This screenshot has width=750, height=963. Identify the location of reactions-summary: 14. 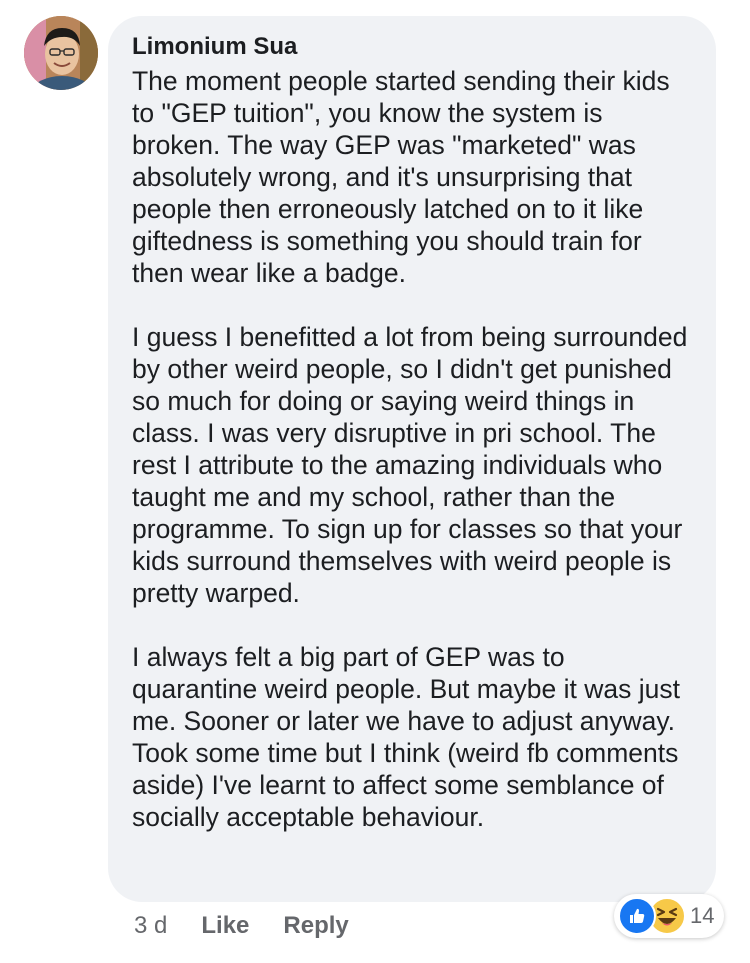
(669, 916).